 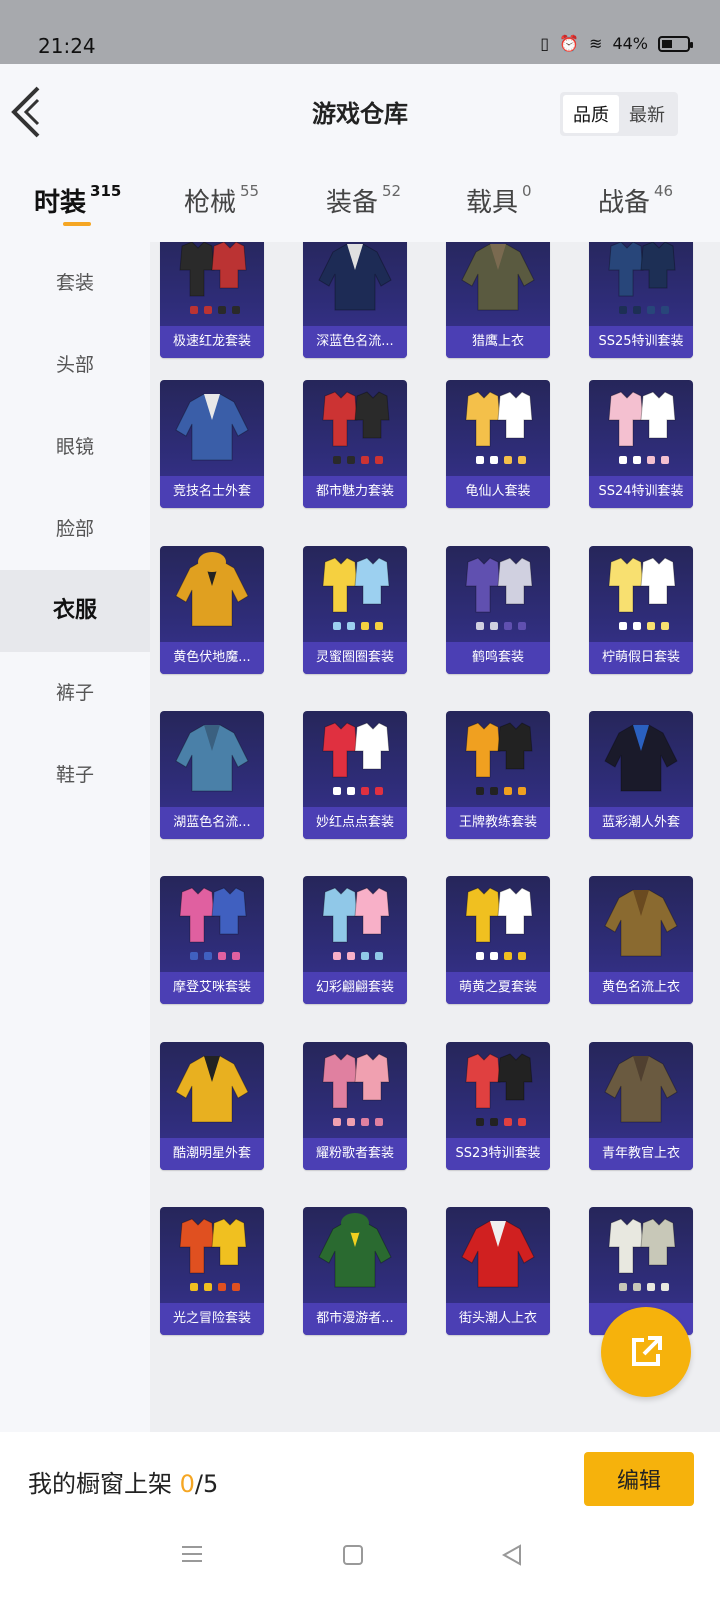 I want to click on tab-equipment: 装备 52, so click(x=363, y=200).